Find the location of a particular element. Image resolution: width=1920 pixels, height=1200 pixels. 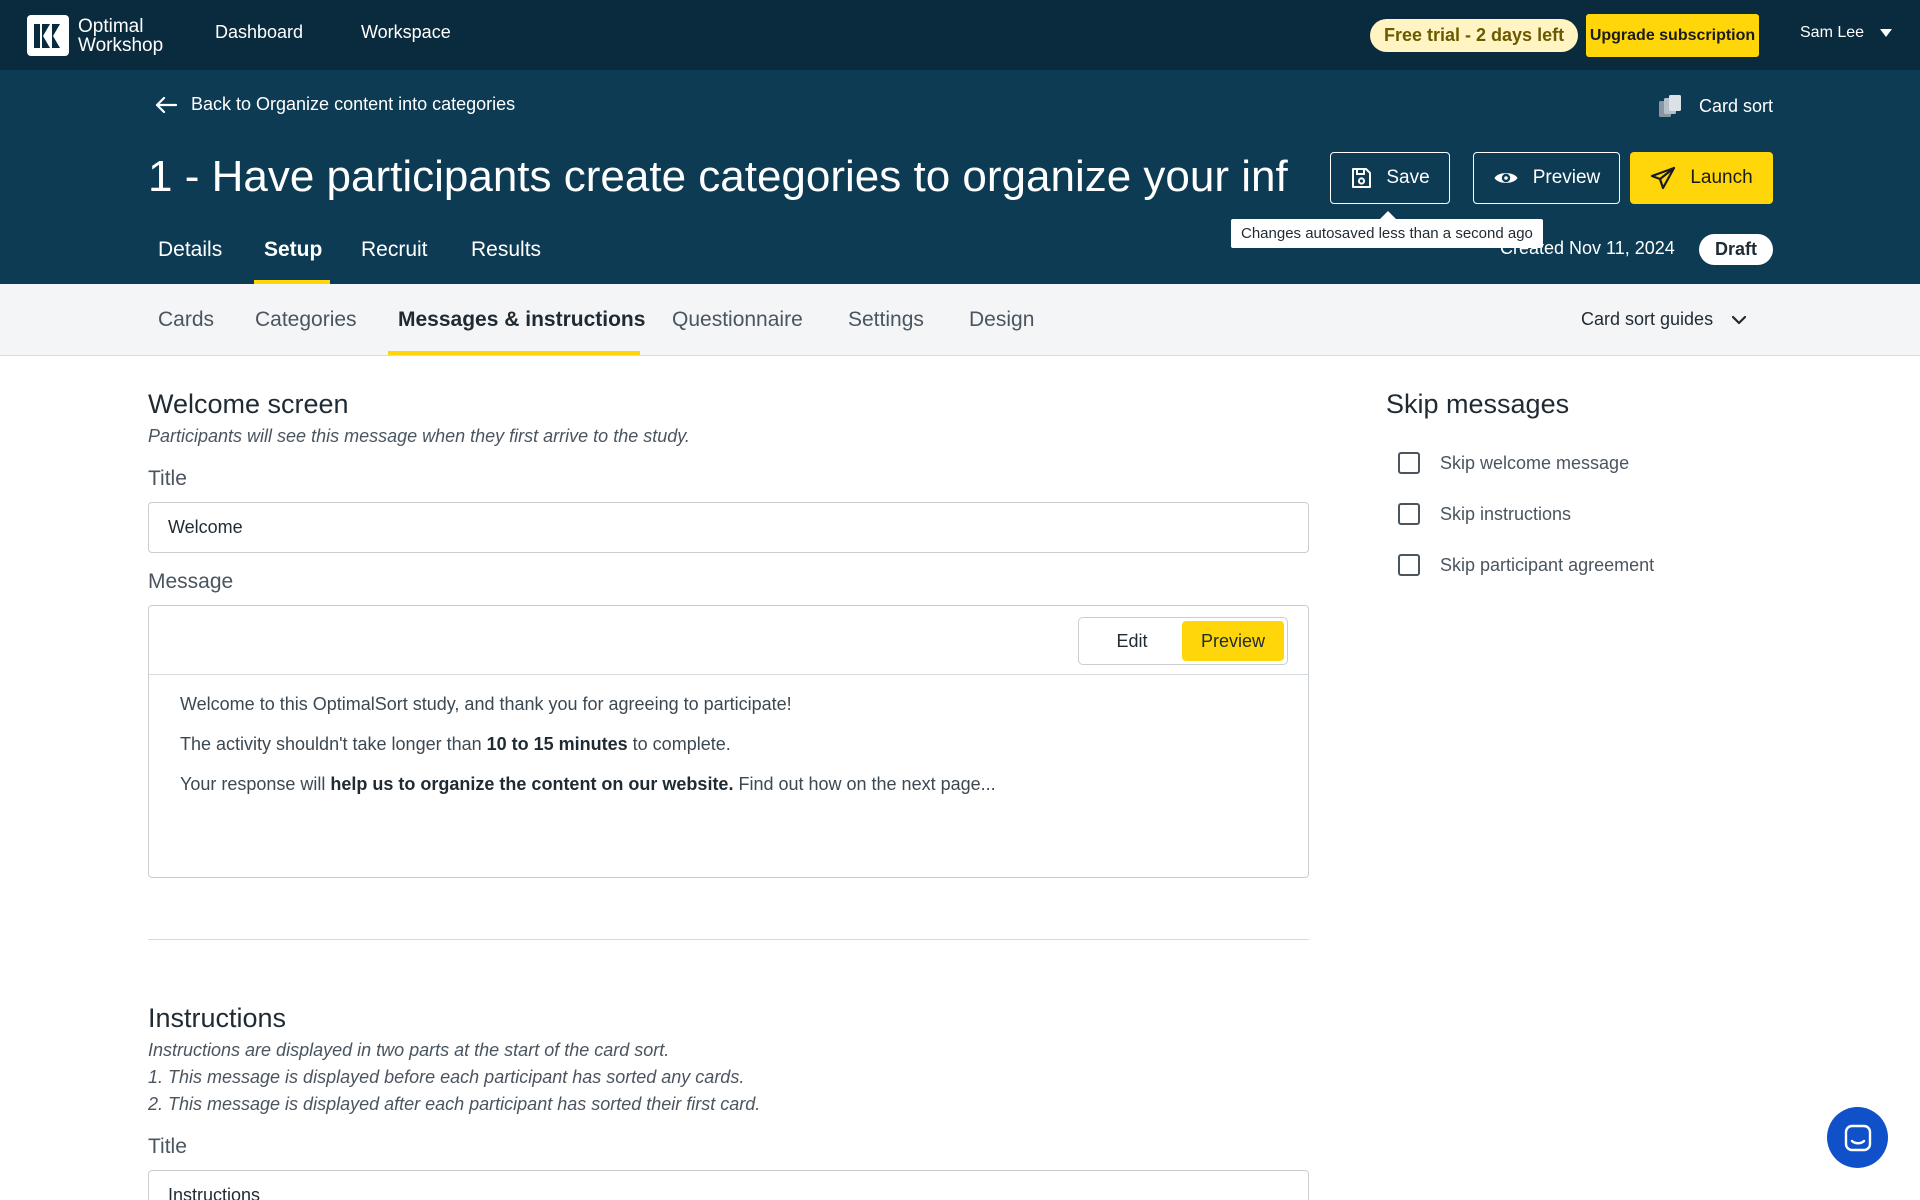

skip-welcome-label: Skip welcome message is located at coordinates (1535, 462).